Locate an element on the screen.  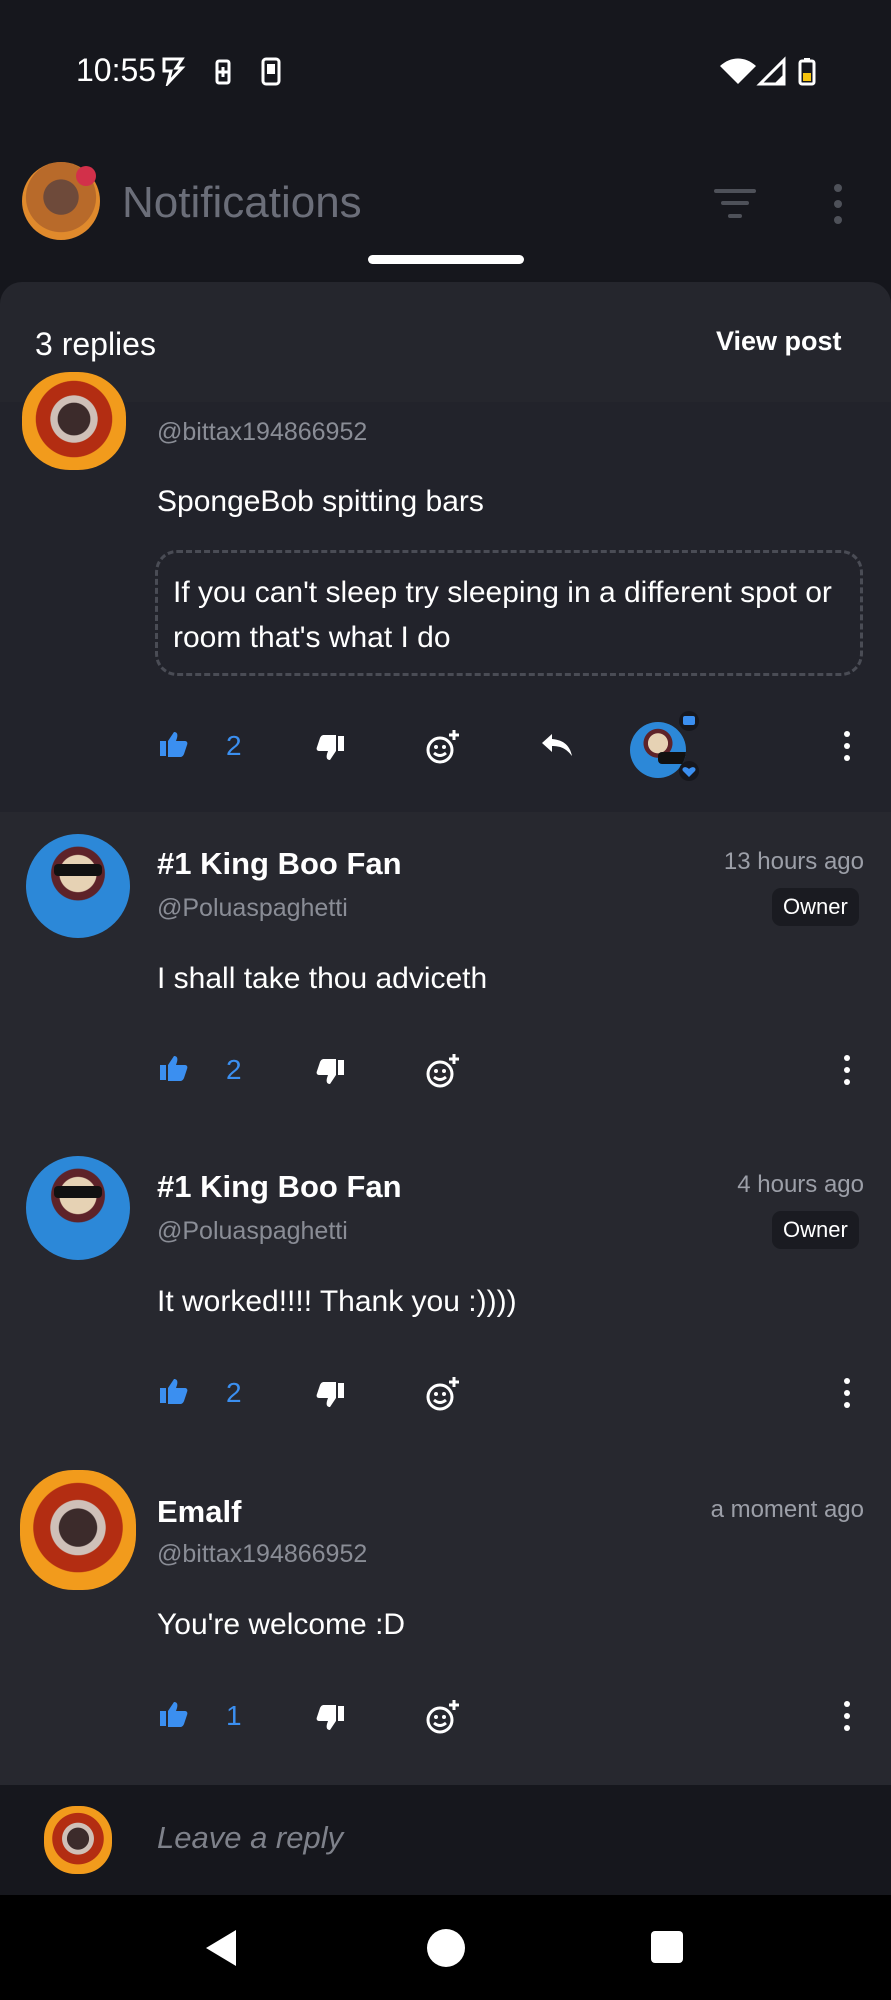
comment-text: You're welcome :D is located at coordinates (281, 1624).